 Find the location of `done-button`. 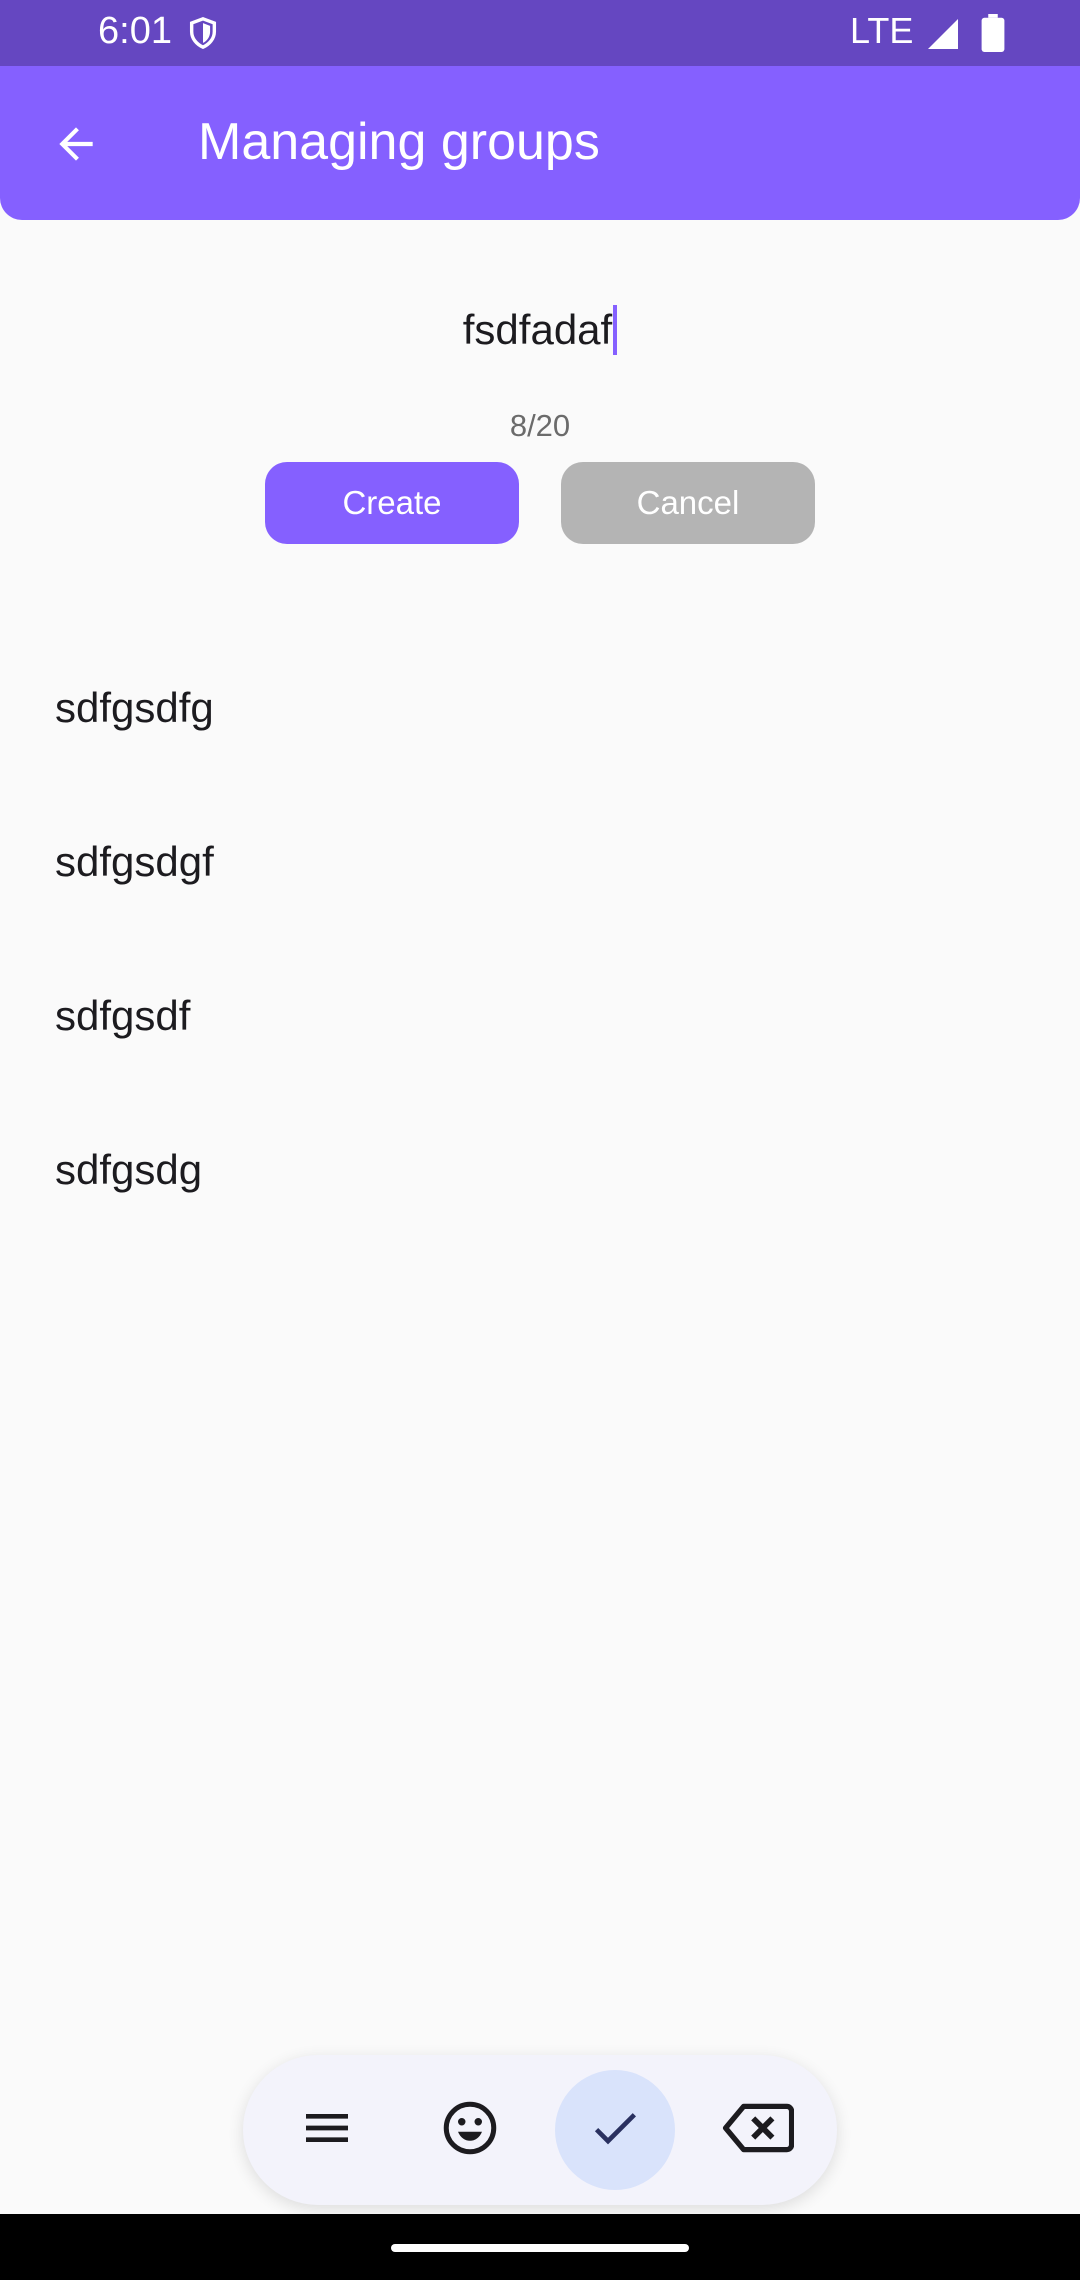

done-button is located at coordinates (615, 2130).